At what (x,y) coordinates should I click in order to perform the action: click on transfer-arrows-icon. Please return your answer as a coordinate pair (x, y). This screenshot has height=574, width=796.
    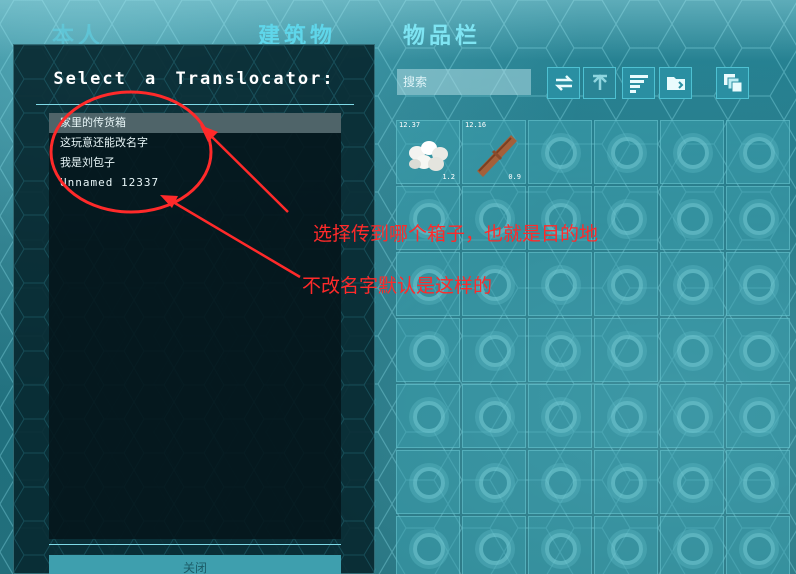
    Looking at the image, I should click on (563, 83).